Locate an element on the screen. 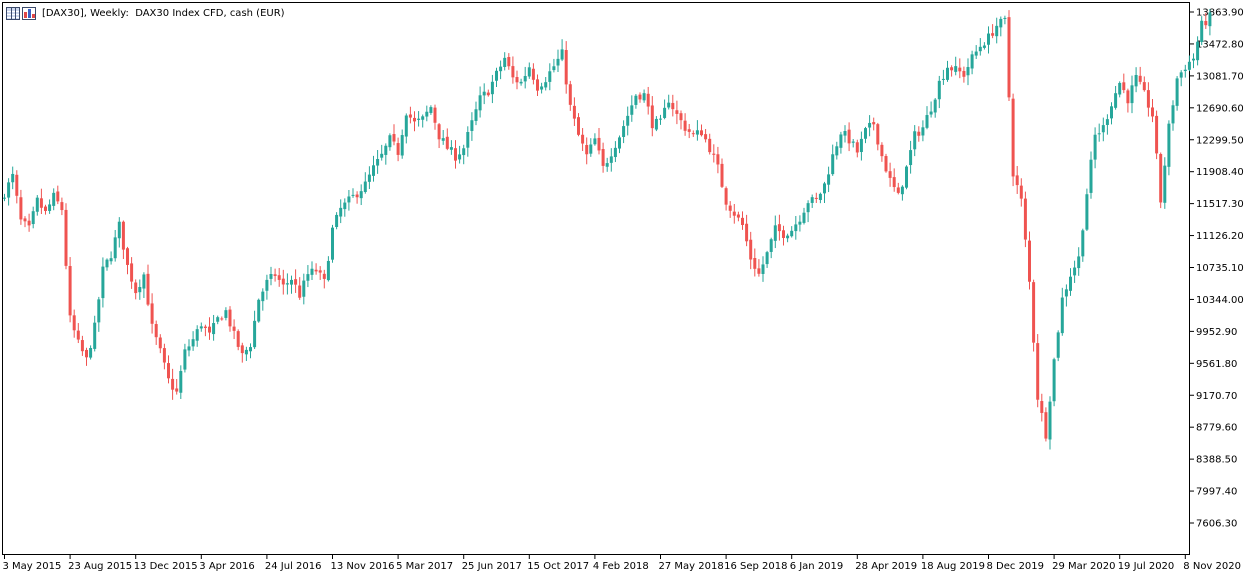 This screenshot has width=1244, height=575. time-tick-label: 23 Aug 2015 is located at coordinates (100, 566).